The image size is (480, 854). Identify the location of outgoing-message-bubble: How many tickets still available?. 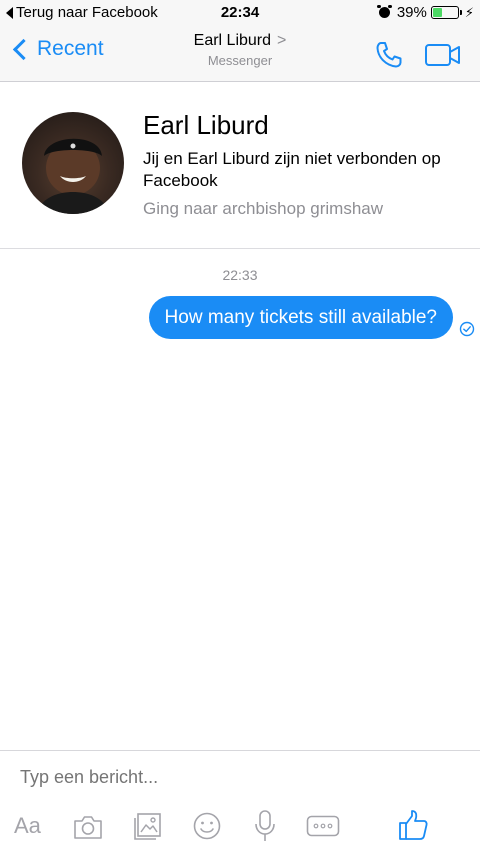
(300, 317).